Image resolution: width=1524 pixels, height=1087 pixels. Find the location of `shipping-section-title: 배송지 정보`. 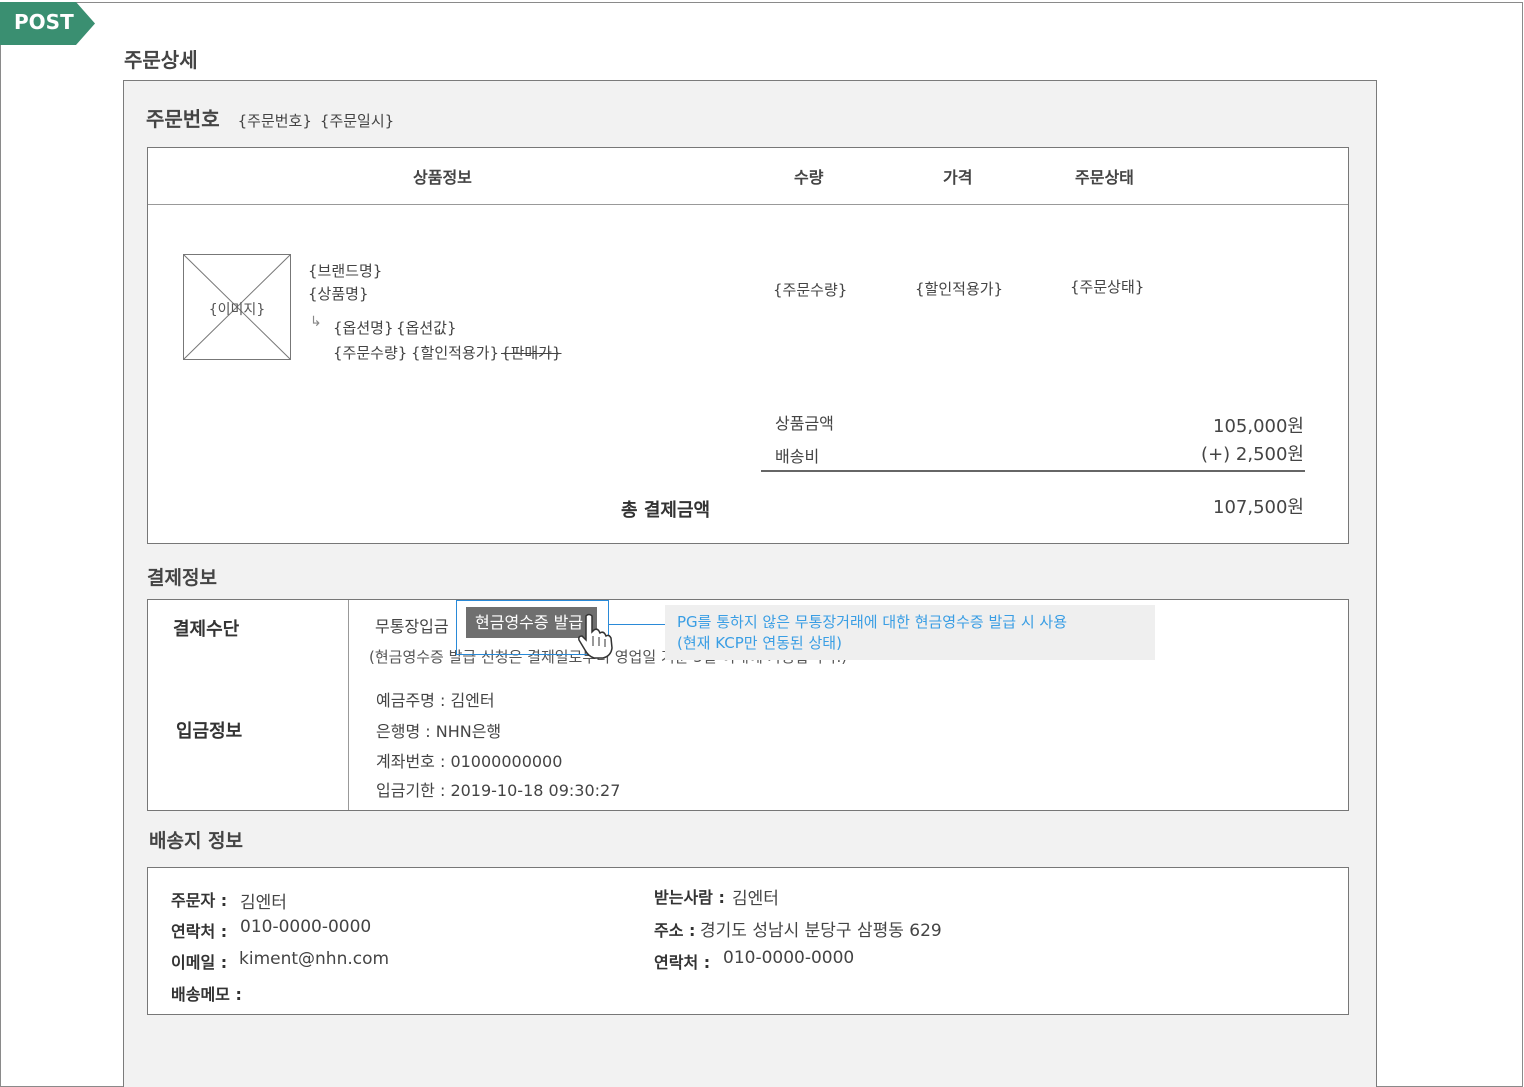

shipping-section-title: 배송지 정보 is located at coordinates (196, 841).